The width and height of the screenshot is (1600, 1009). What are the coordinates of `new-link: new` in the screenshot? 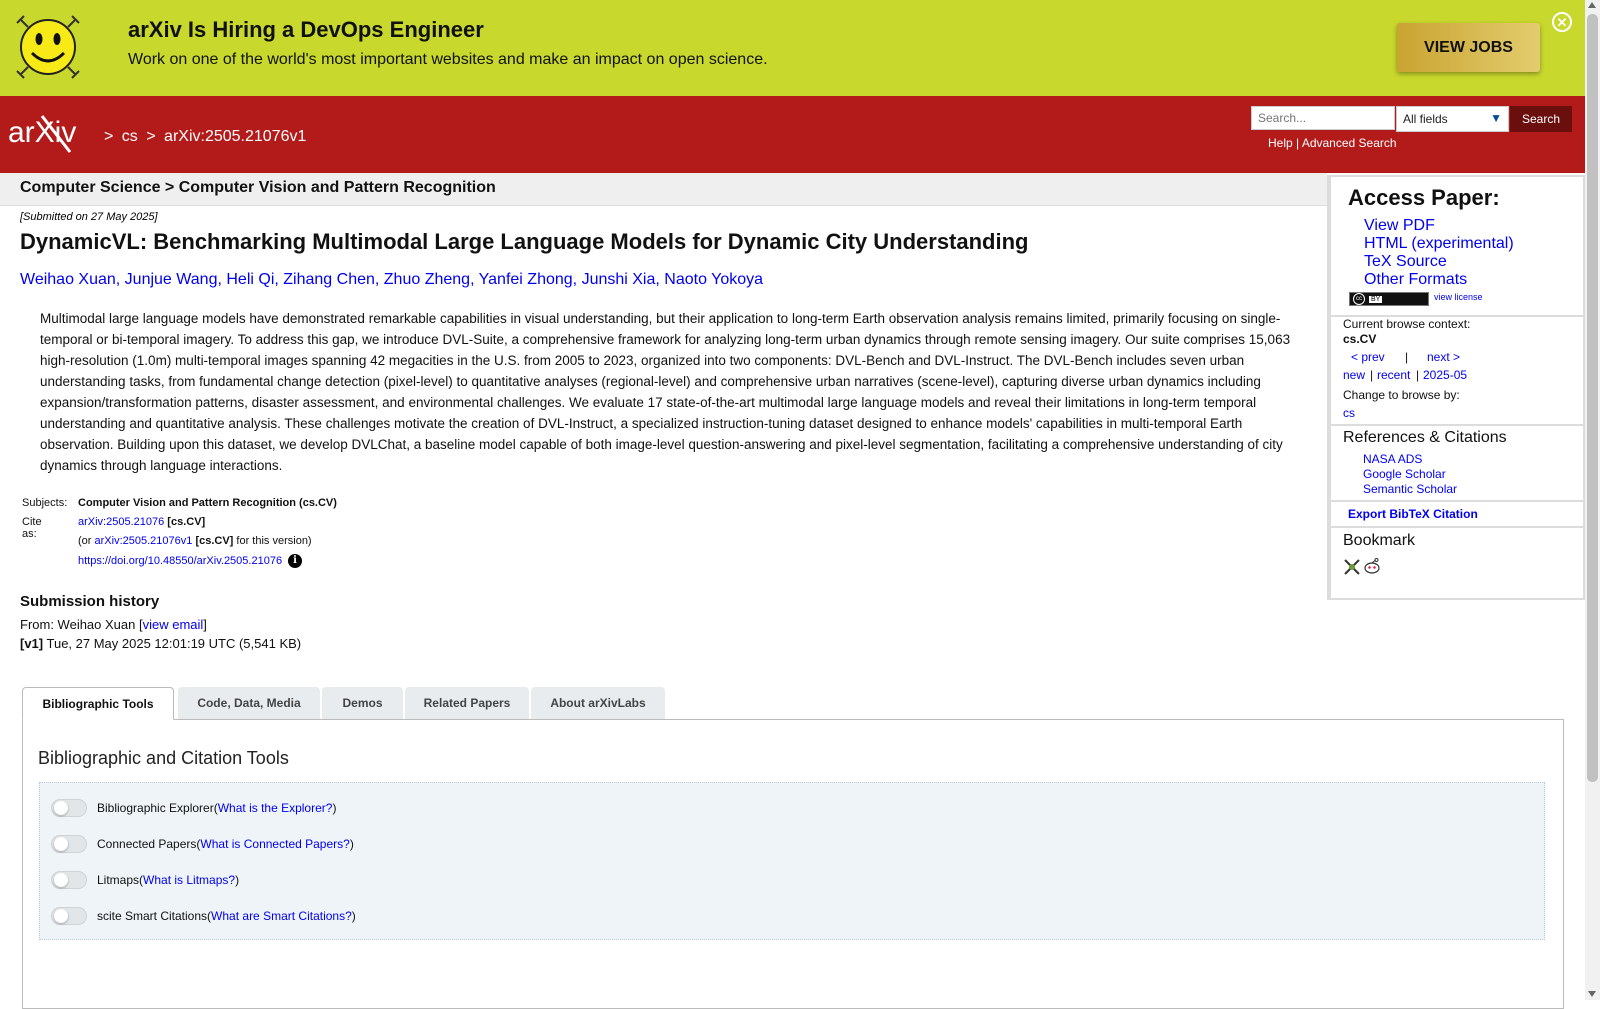 It's located at (1354, 375).